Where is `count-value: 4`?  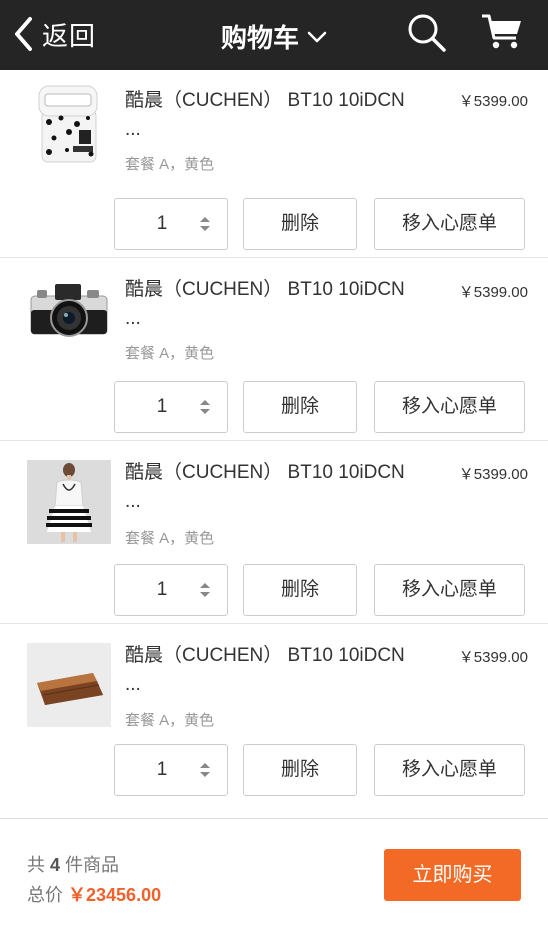 count-value: 4 is located at coordinates (55, 865).